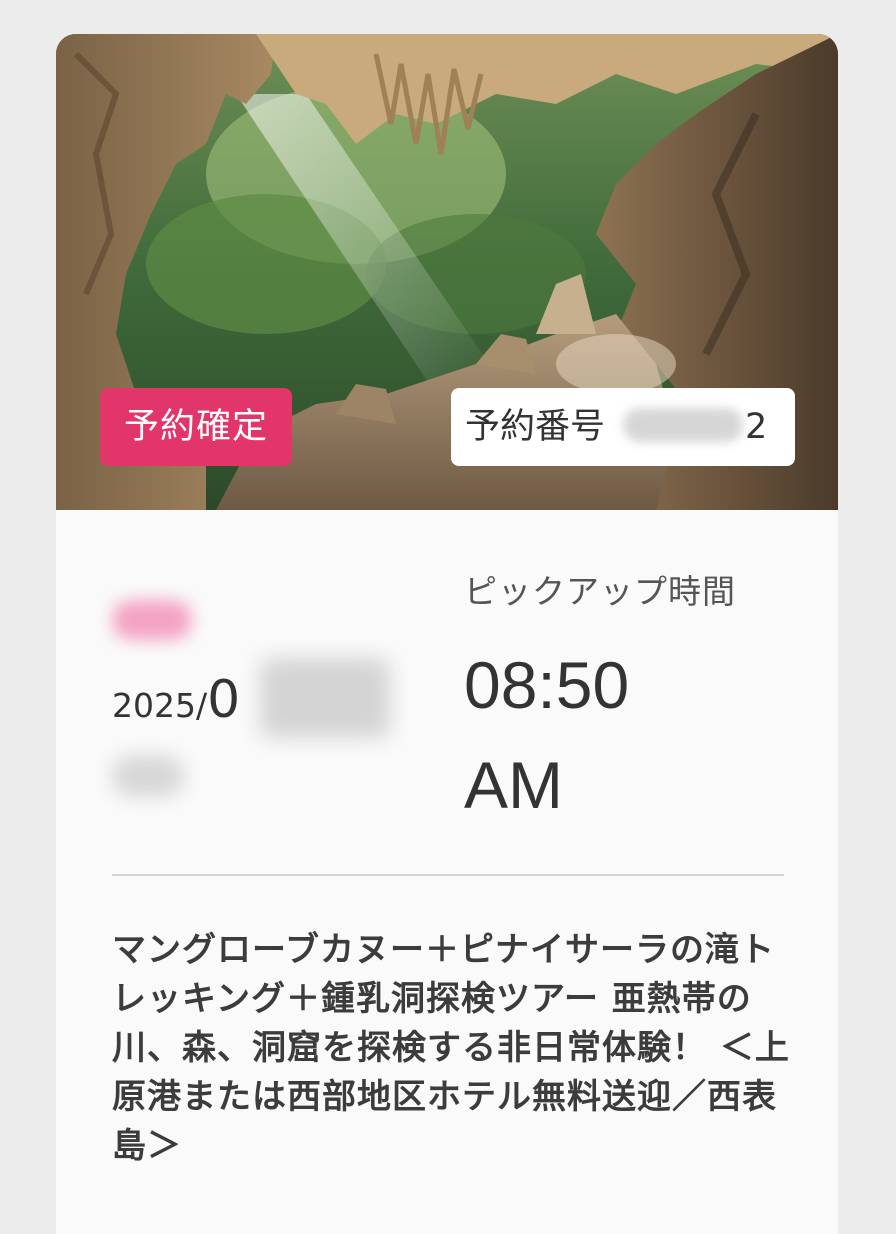  What do you see at coordinates (756, 427) in the screenshot?
I see `booking-number-suffix: 2` at bounding box center [756, 427].